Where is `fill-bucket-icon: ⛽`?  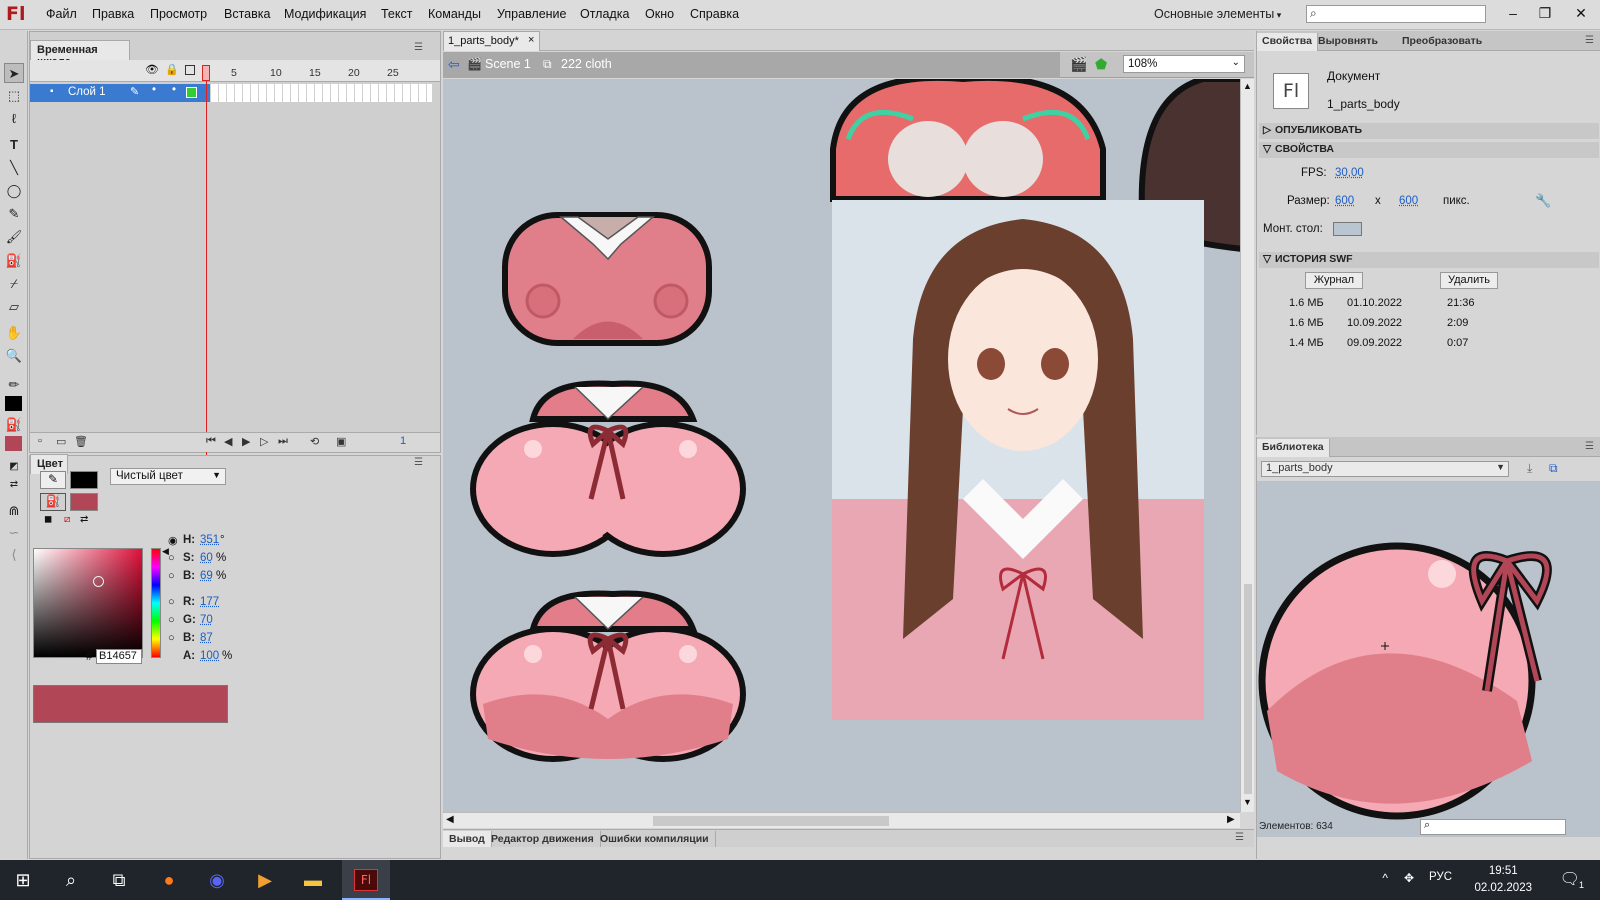
fill-bucket-icon: ⛽ is located at coordinates (53, 502).